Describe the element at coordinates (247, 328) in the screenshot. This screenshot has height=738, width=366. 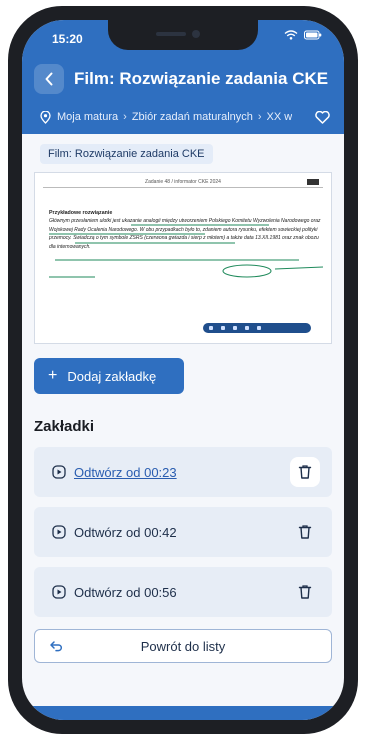
I see `fullscreen-control-icon` at that location.